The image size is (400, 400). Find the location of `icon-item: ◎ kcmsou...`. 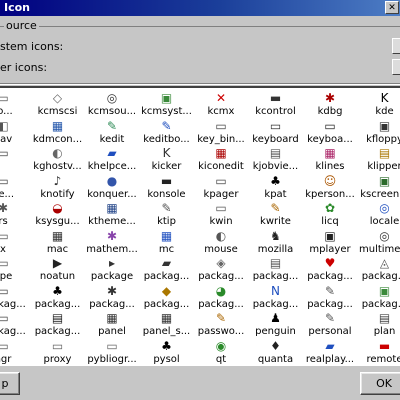

icon-item: ◎ kcmsou... is located at coordinates (112, 104).